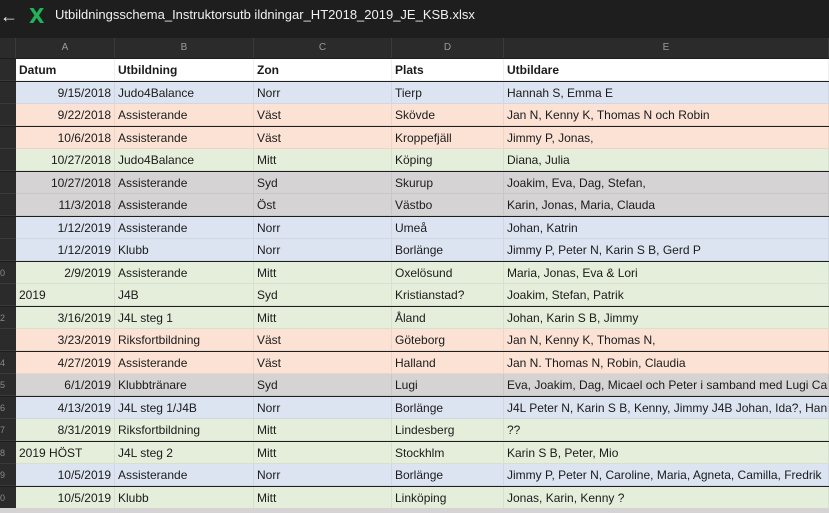  What do you see at coordinates (65, 137) in the screenshot?
I see `cell-datum: 10/6/2018` at bounding box center [65, 137].